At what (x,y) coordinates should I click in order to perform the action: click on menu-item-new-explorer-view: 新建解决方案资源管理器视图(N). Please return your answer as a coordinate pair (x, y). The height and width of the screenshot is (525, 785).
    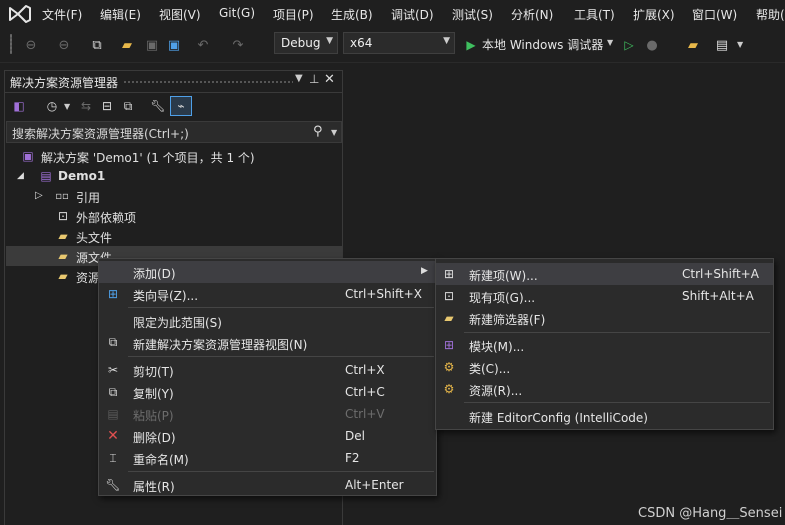
    Looking at the image, I should click on (220, 344).